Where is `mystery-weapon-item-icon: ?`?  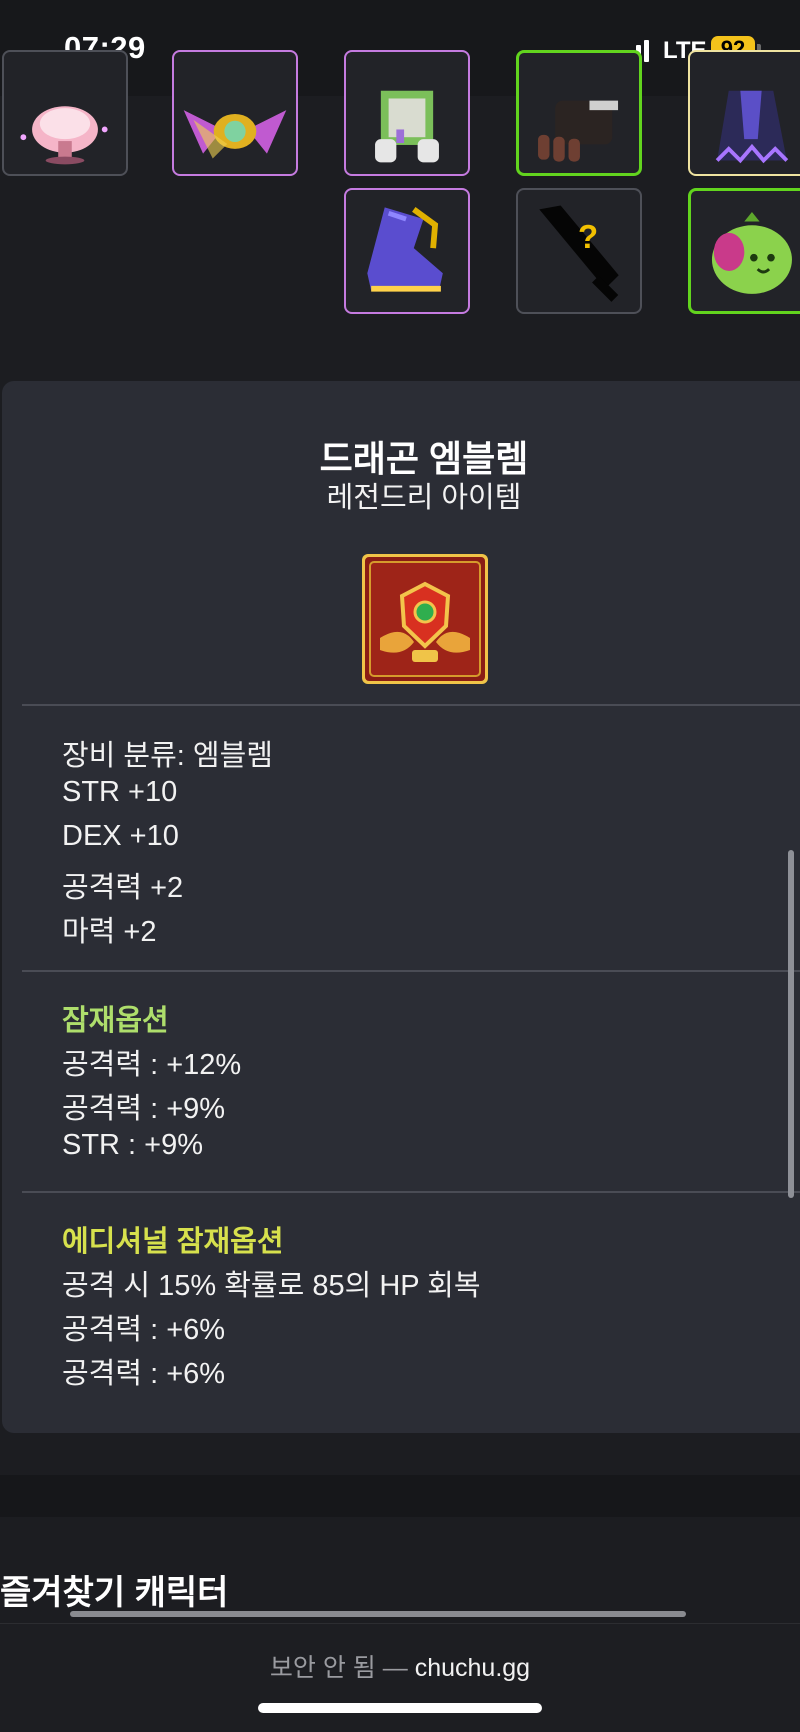 mystery-weapon-item-icon: ? is located at coordinates (579, 253).